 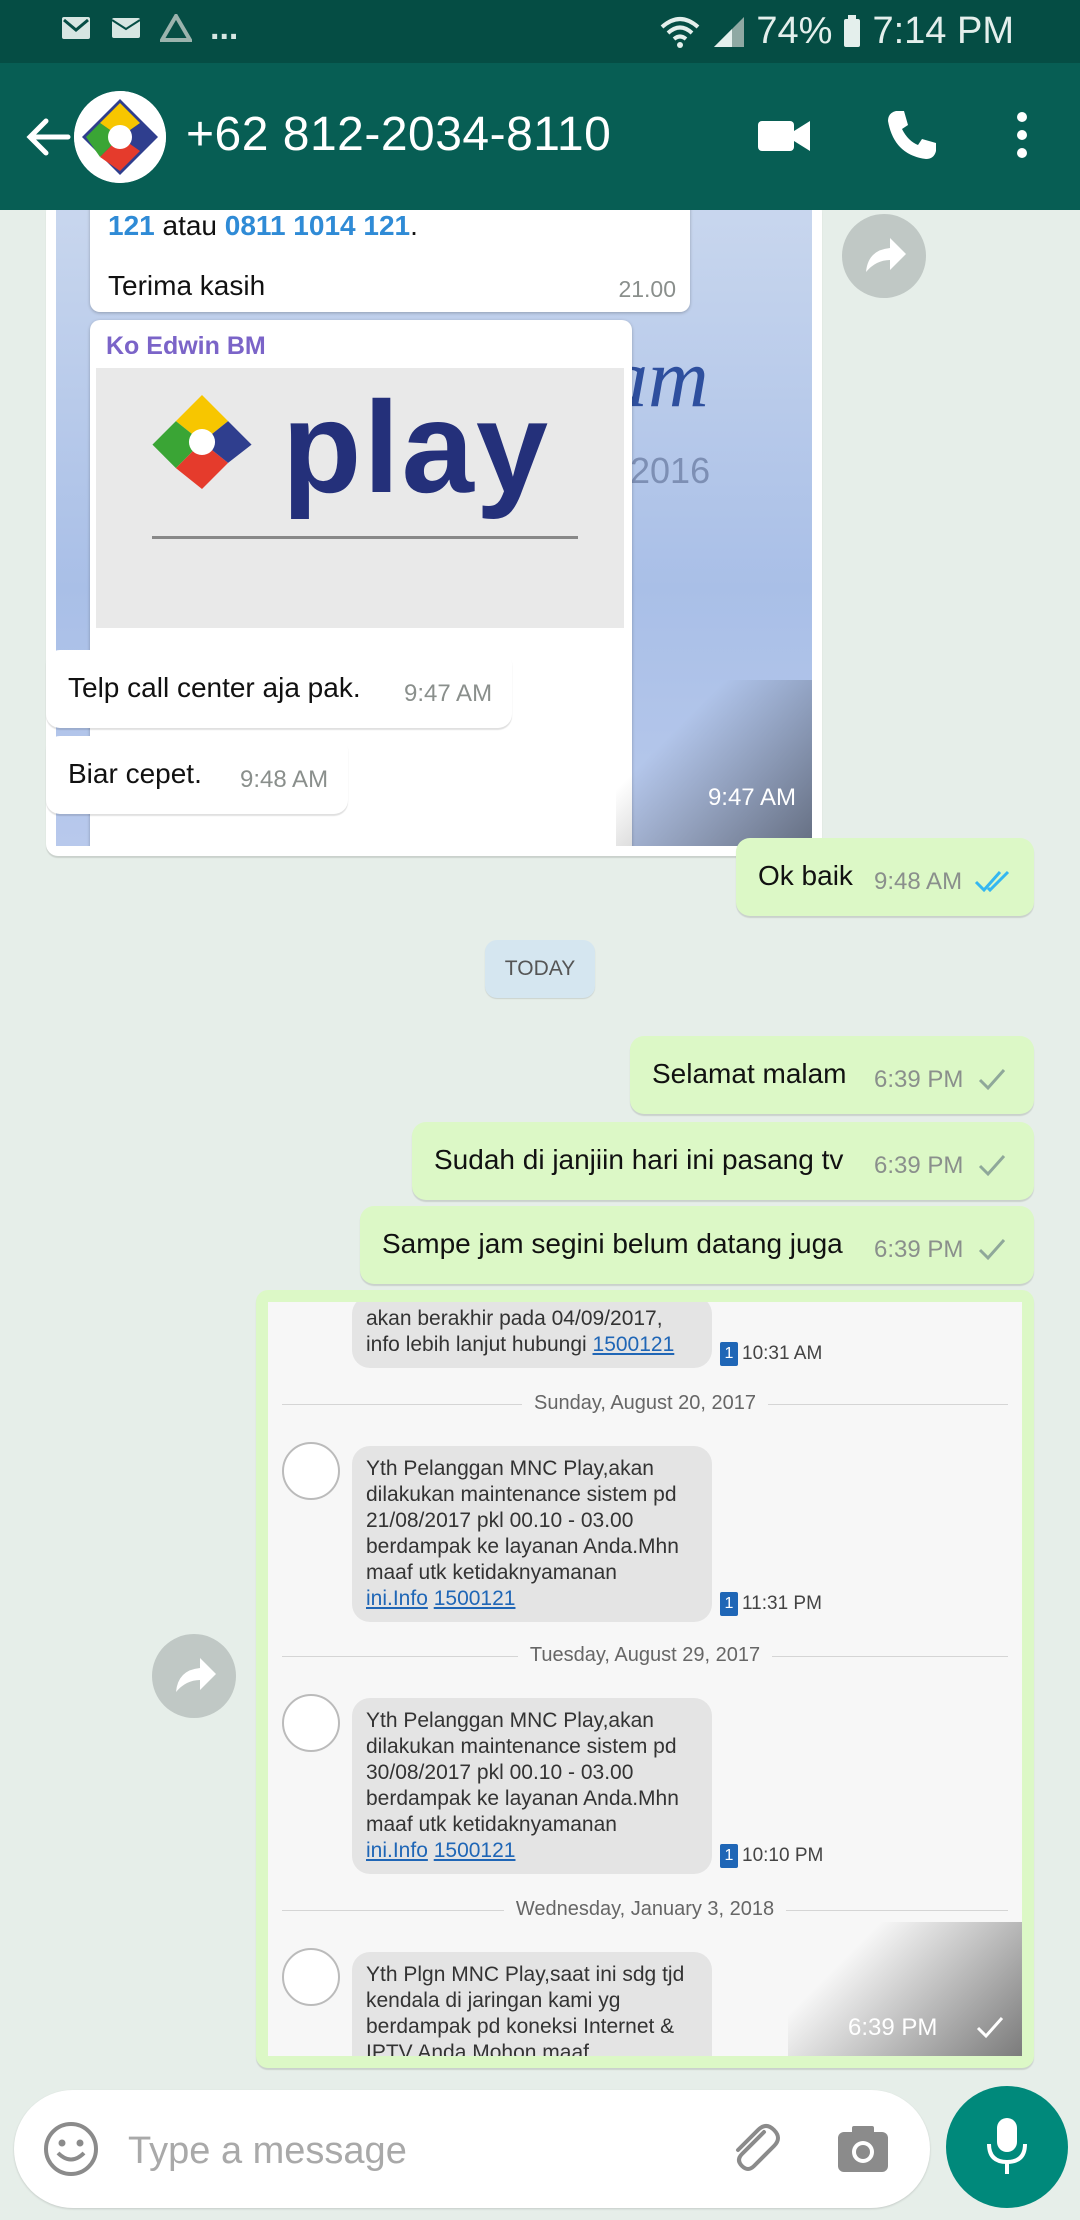 I want to click on composer: Type a message, so click(x=540, y=2150).